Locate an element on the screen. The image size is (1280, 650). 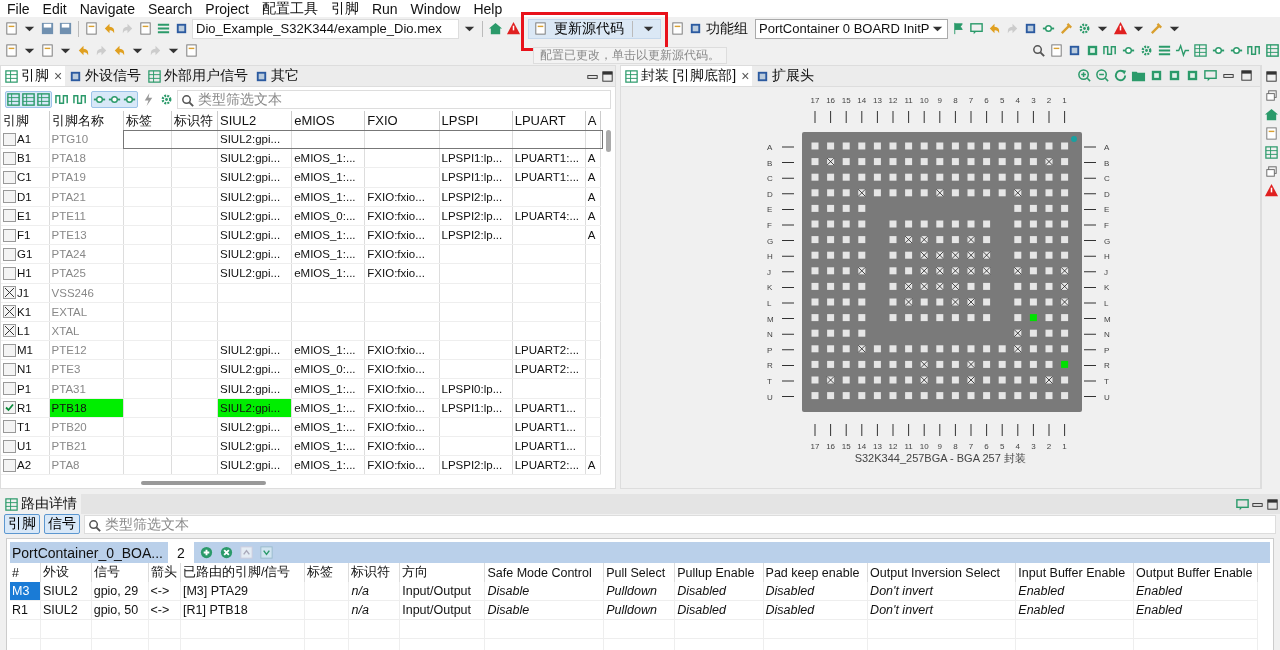
grid-icon is located at coordinates (1272, 50).